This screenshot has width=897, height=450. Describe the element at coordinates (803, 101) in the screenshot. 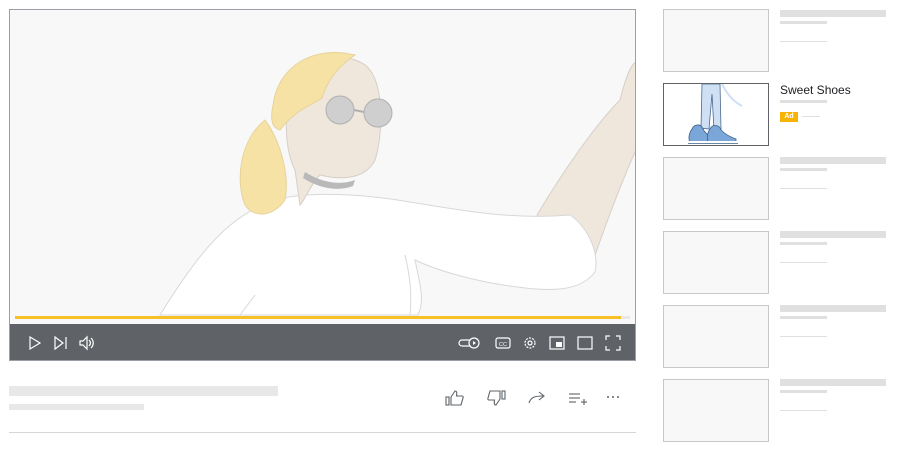

I see `ad-description-placeholder` at that location.